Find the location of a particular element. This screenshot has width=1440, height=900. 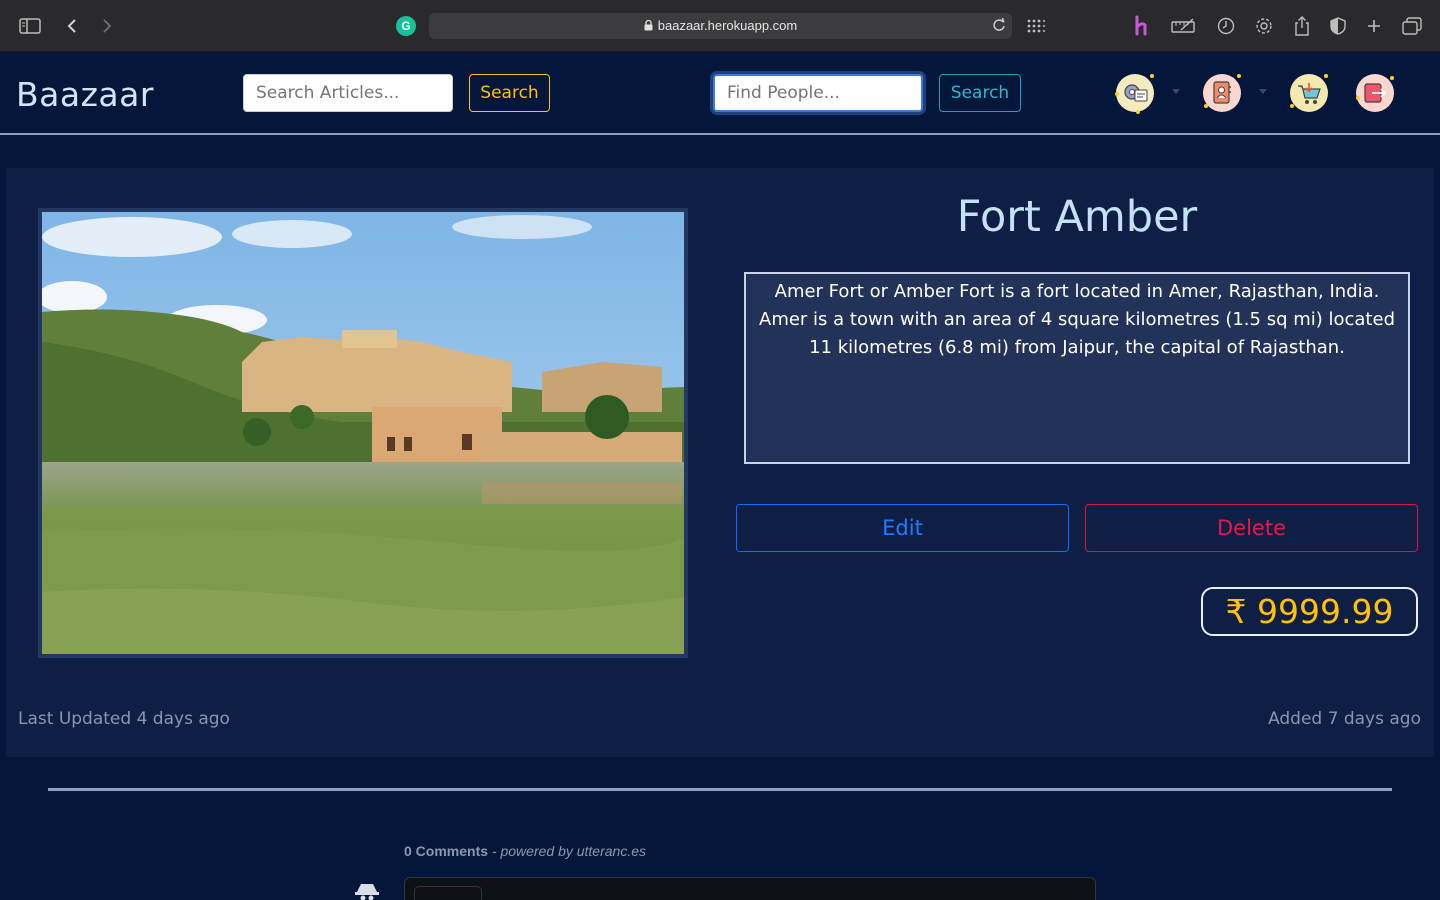

grammarly-icon: G is located at coordinates (406, 26).